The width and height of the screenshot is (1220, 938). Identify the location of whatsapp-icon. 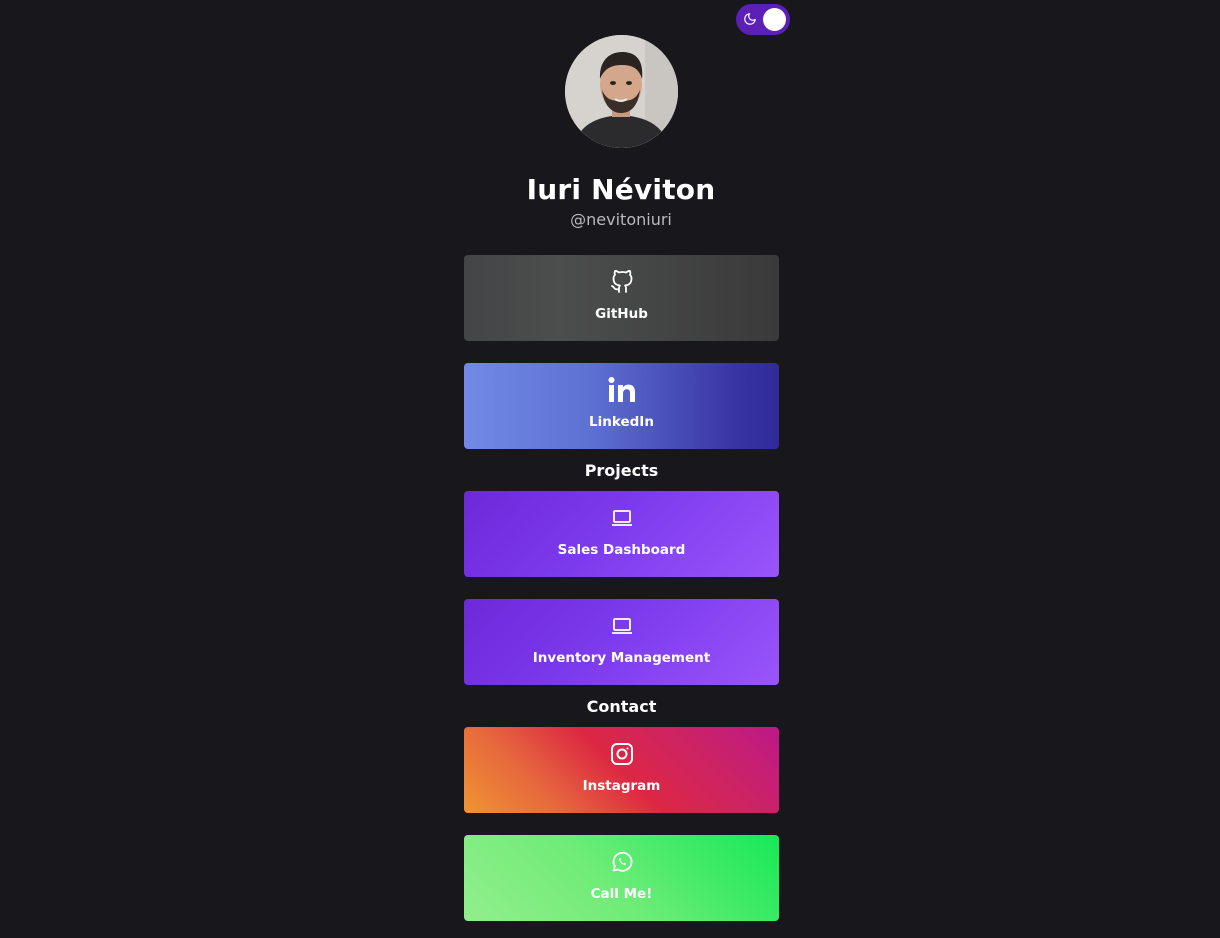
(622, 861).